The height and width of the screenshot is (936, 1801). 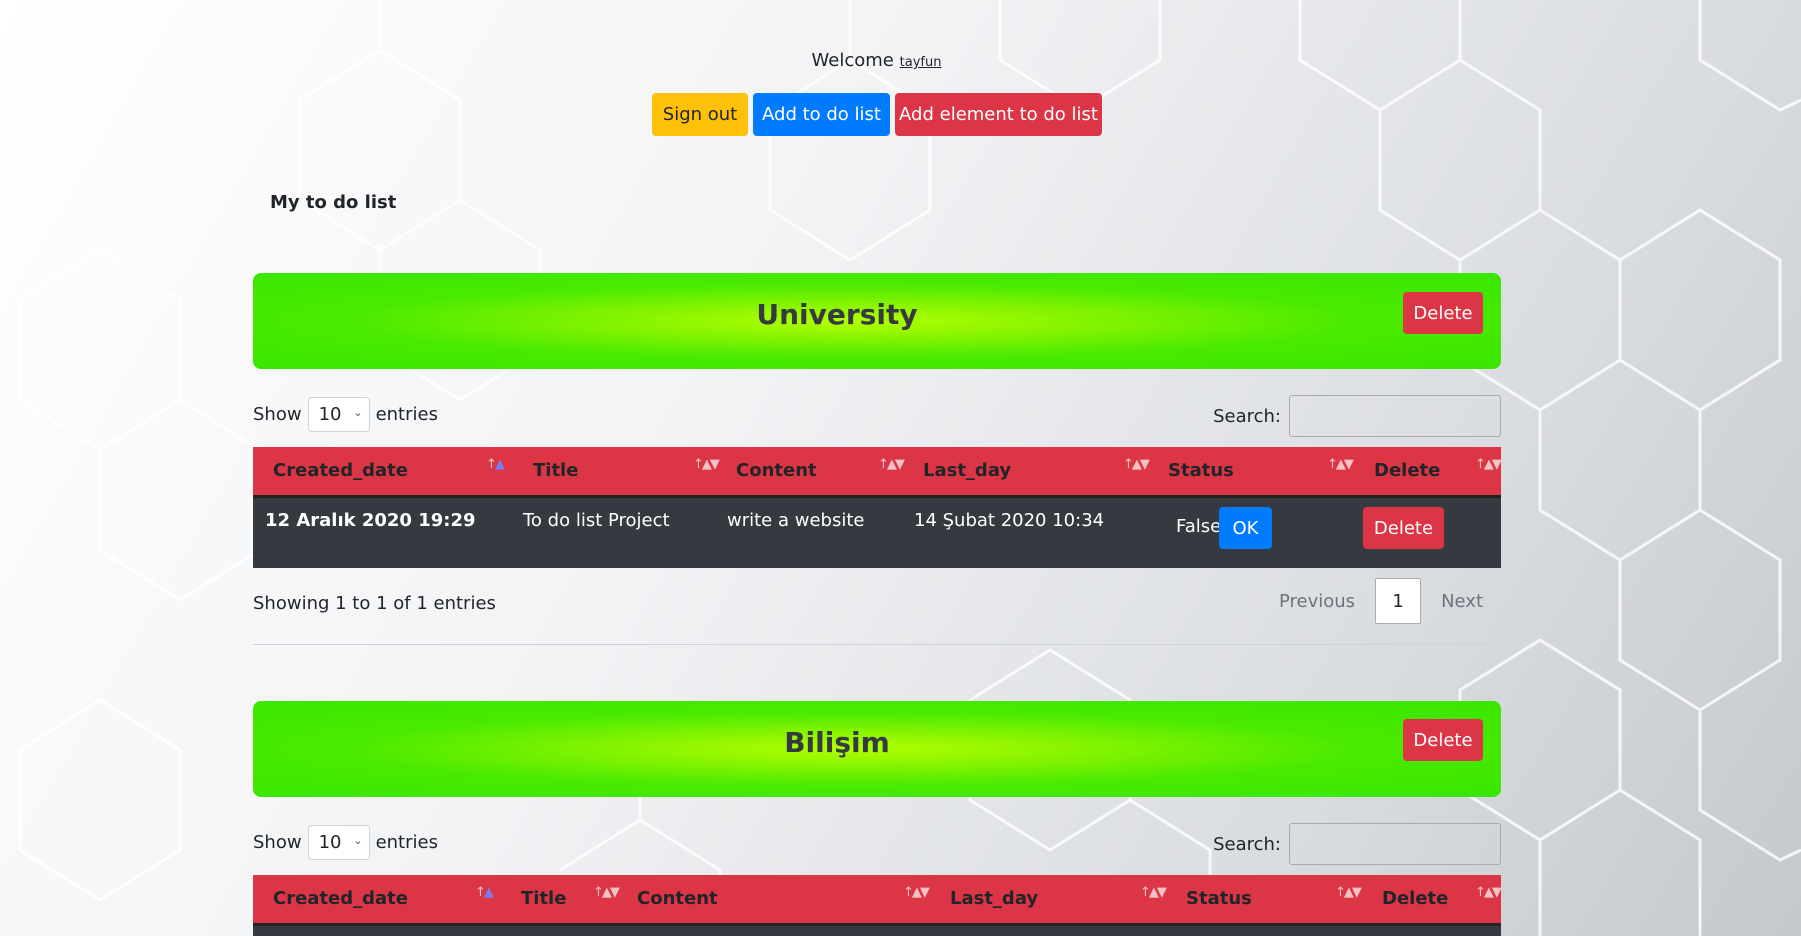 What do you see at coordinates (998, 114) in the screenshot?
I see `add-element-button: Add element to do list` at bounding box center [998, 114].